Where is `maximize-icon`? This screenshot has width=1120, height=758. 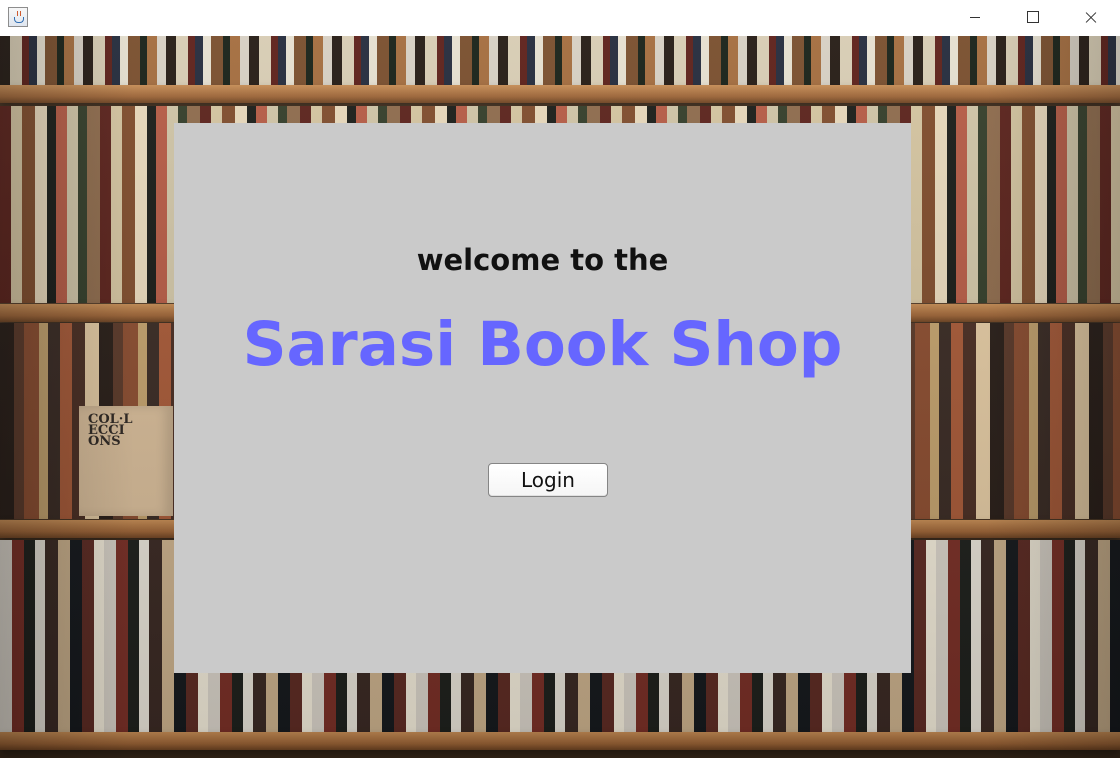 maximize-icon is located at coordinates (1033, 17).